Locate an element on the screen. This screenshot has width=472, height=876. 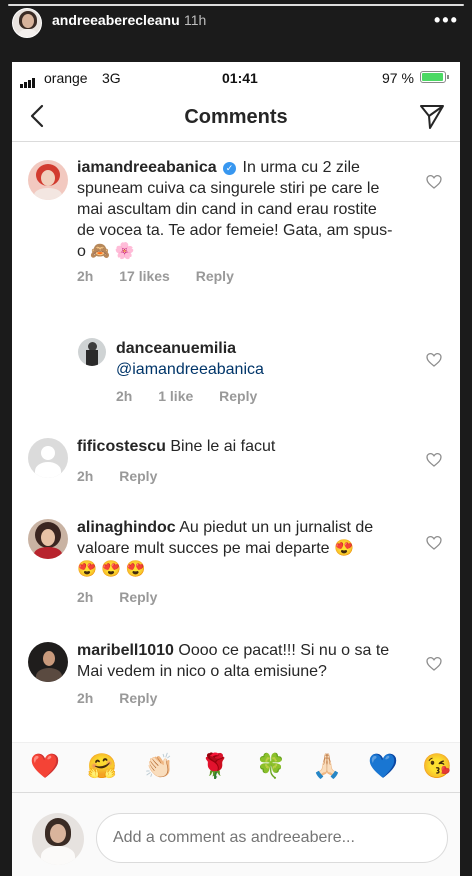
more-options-icon: ••• is located at coordinates (446, 20).